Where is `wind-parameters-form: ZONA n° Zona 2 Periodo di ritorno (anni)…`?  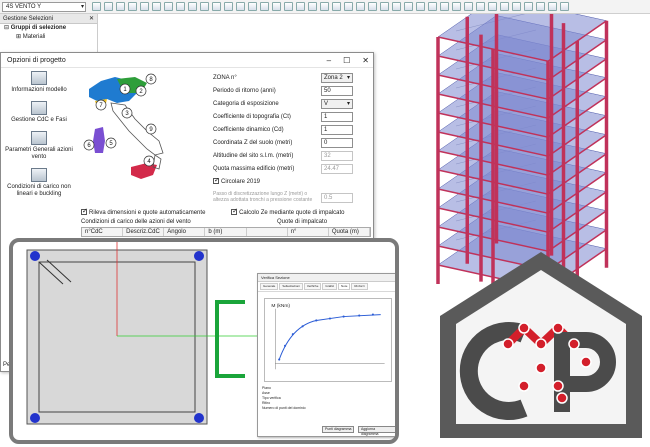
wind-parameters-form: ZONA n° Zona 2 Periodo di ritorno (anni)… is located at coordinates (288, 140).